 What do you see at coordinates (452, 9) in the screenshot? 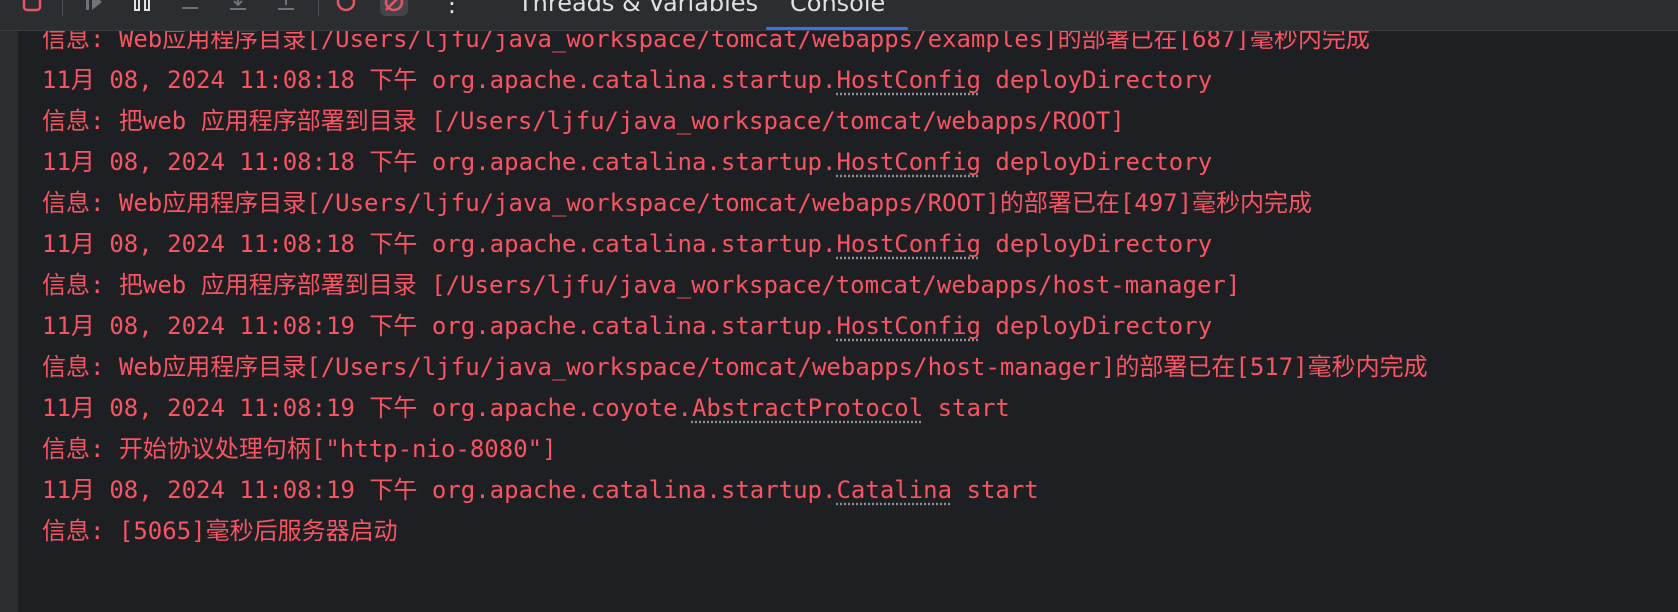
I see `more-options-icon: ⋮` at bounding box center [452, 9].